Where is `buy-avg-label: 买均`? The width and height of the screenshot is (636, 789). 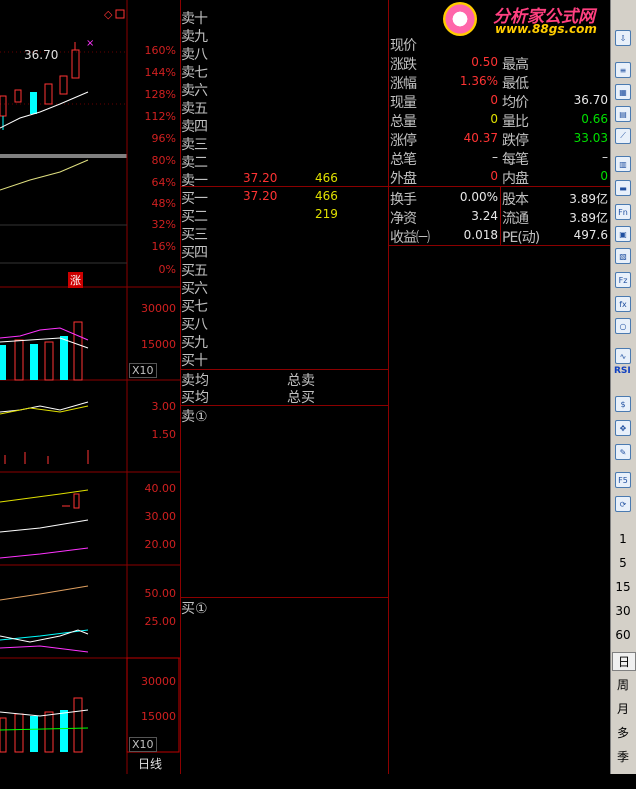
buy-avg-label: 买均 is located at coordinates (195, 398).